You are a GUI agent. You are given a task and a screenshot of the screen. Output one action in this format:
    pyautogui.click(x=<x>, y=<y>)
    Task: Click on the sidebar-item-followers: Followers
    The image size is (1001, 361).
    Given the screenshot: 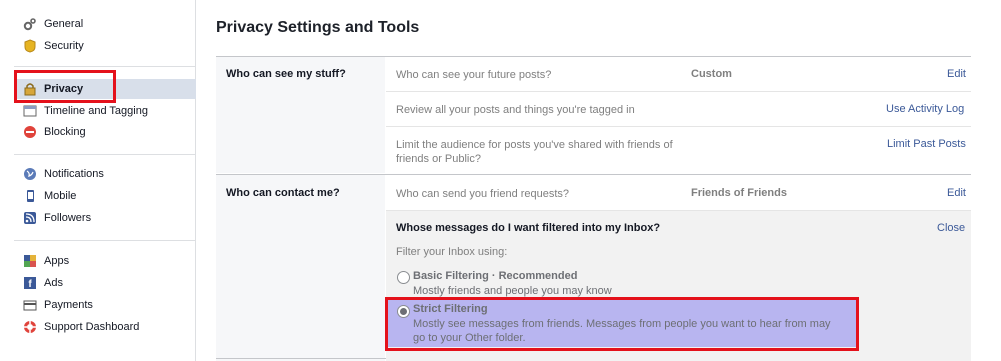 What is the action you would take?
    pyautogui.click(x=105, y=218)
    